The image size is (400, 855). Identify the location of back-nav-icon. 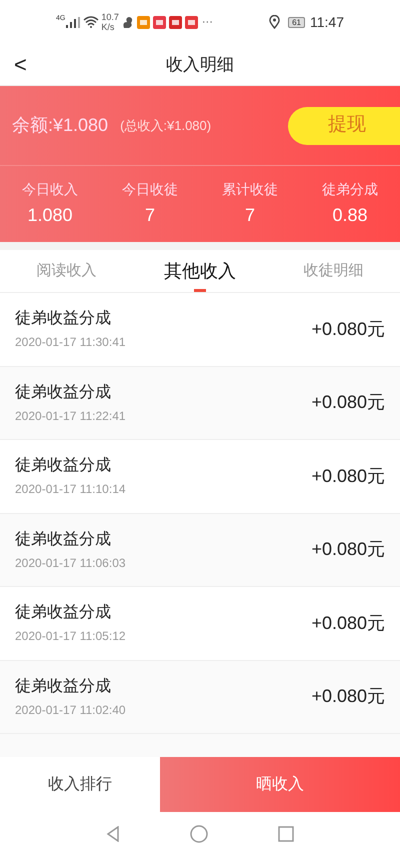
(113, 834).